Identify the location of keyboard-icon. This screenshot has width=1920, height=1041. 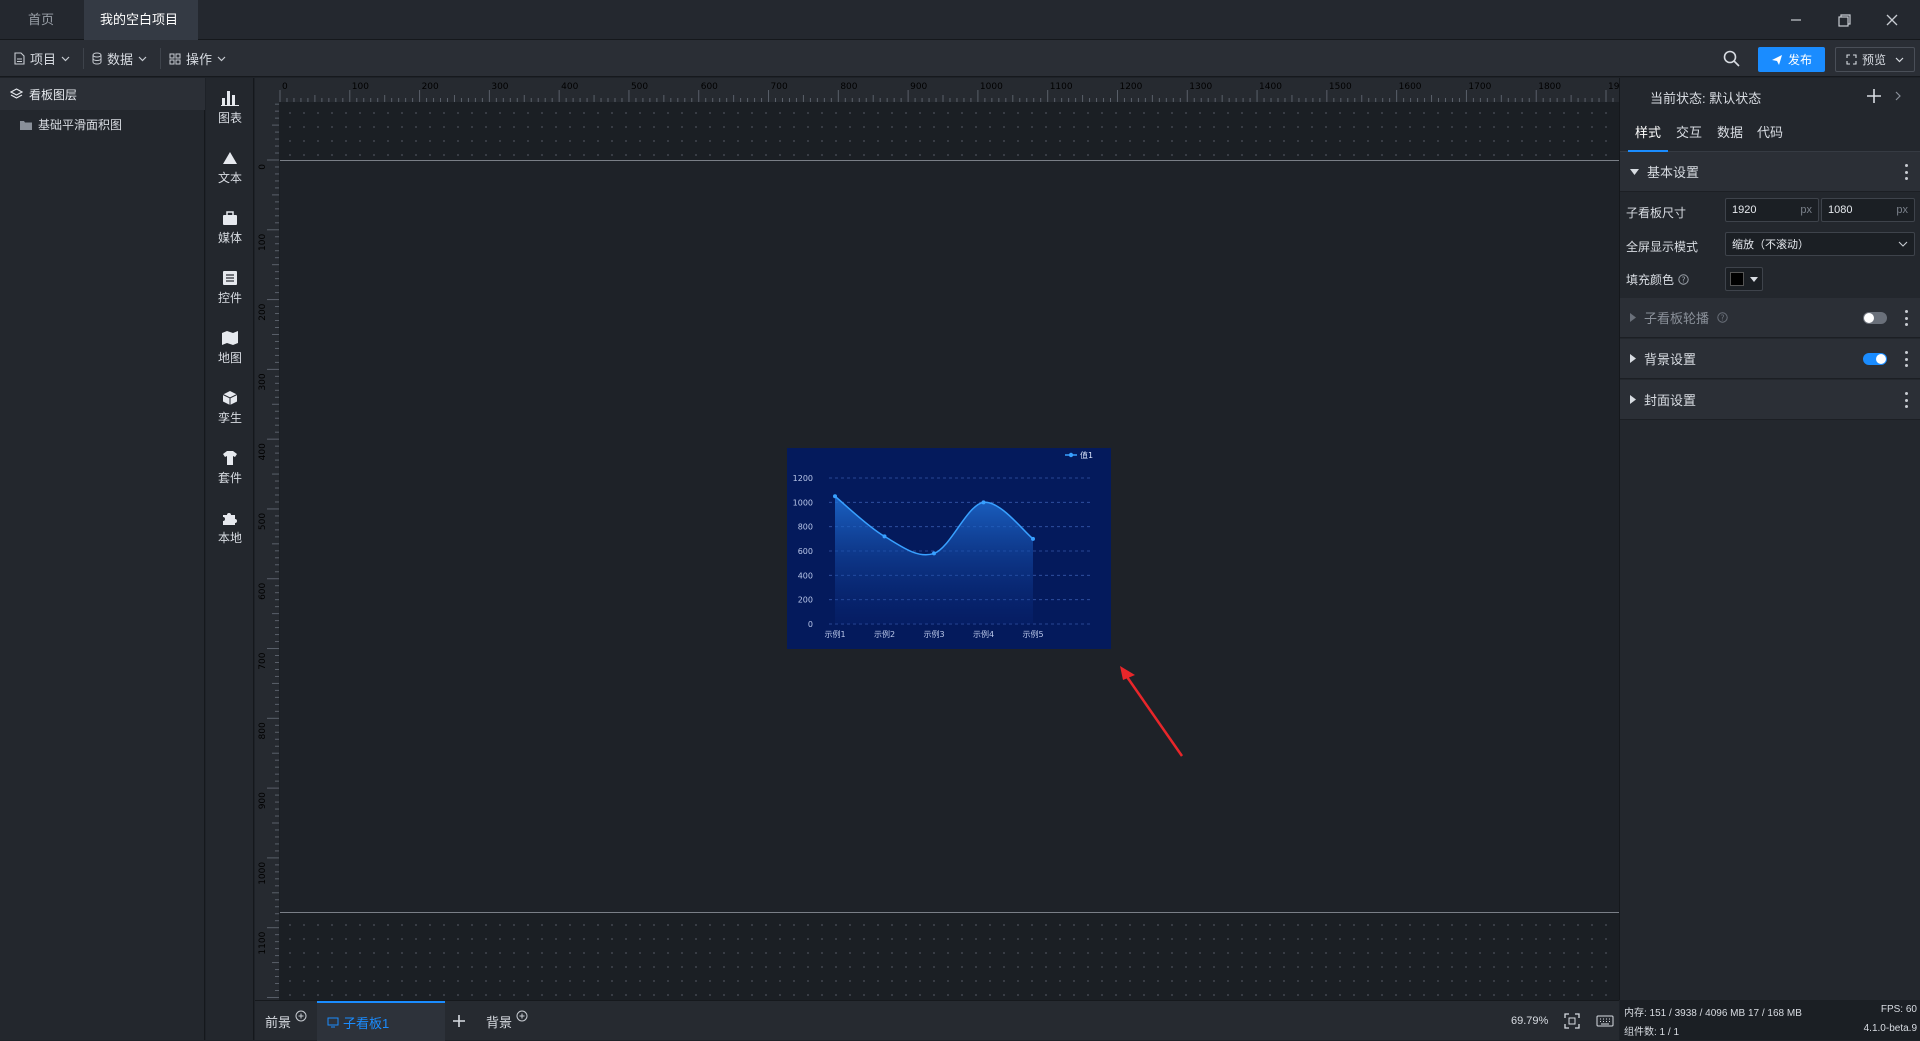
(1605, 1021).